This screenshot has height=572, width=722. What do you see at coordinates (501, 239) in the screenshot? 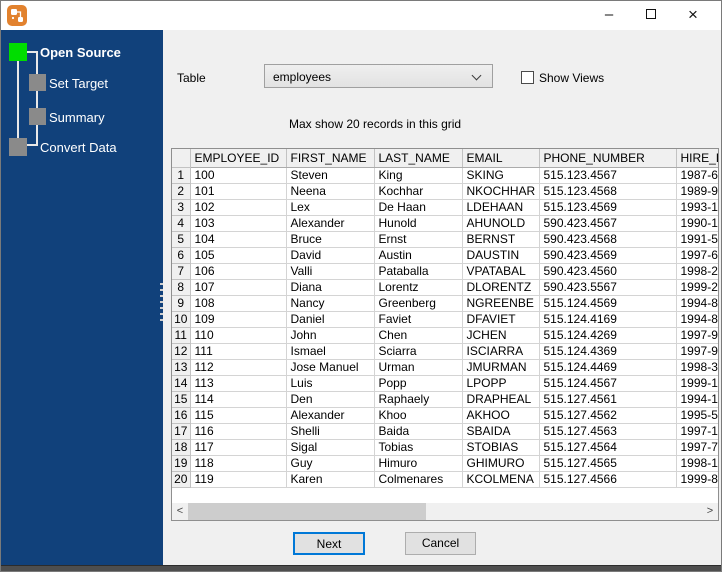
I see `grid-cell: BERNST` at bounding box center [501, 239].